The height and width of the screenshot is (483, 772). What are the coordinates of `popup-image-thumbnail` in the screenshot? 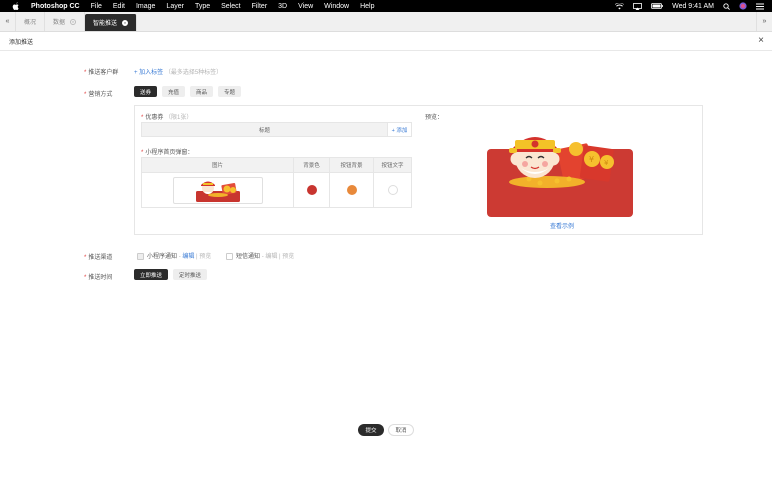 It's located at (217, 190).